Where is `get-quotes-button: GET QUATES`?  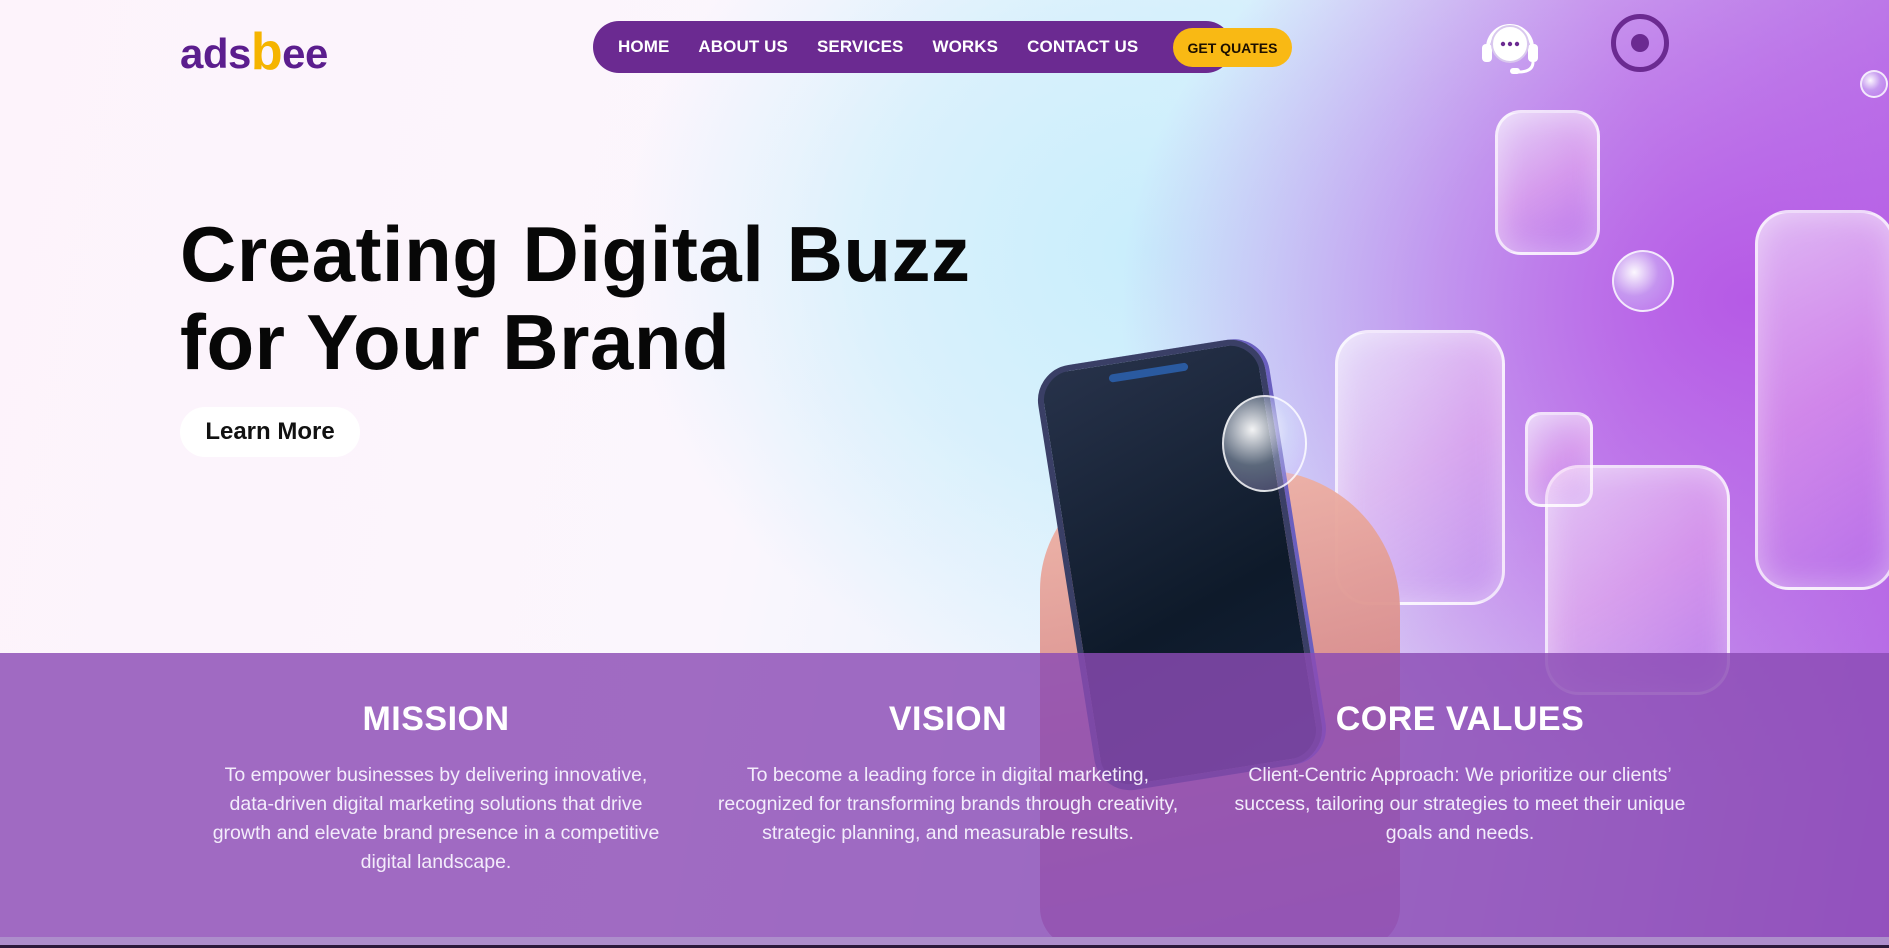
get-quotes-button: GET QUATES is located at coordinates (1232, 47).